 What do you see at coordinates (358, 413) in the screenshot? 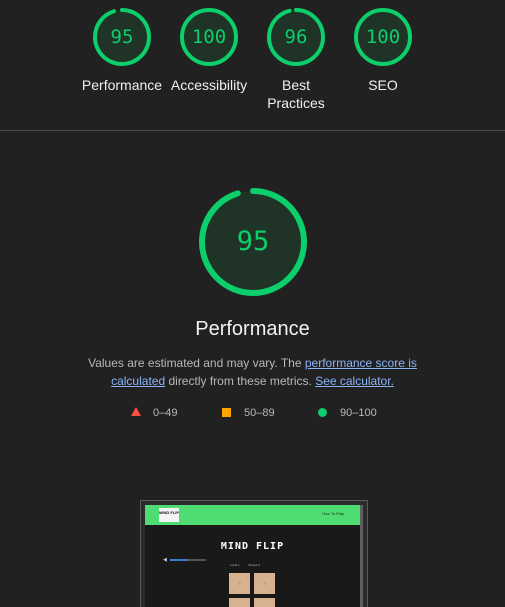
I see `legend-label: 90–100` at bounding box center [358, 413].